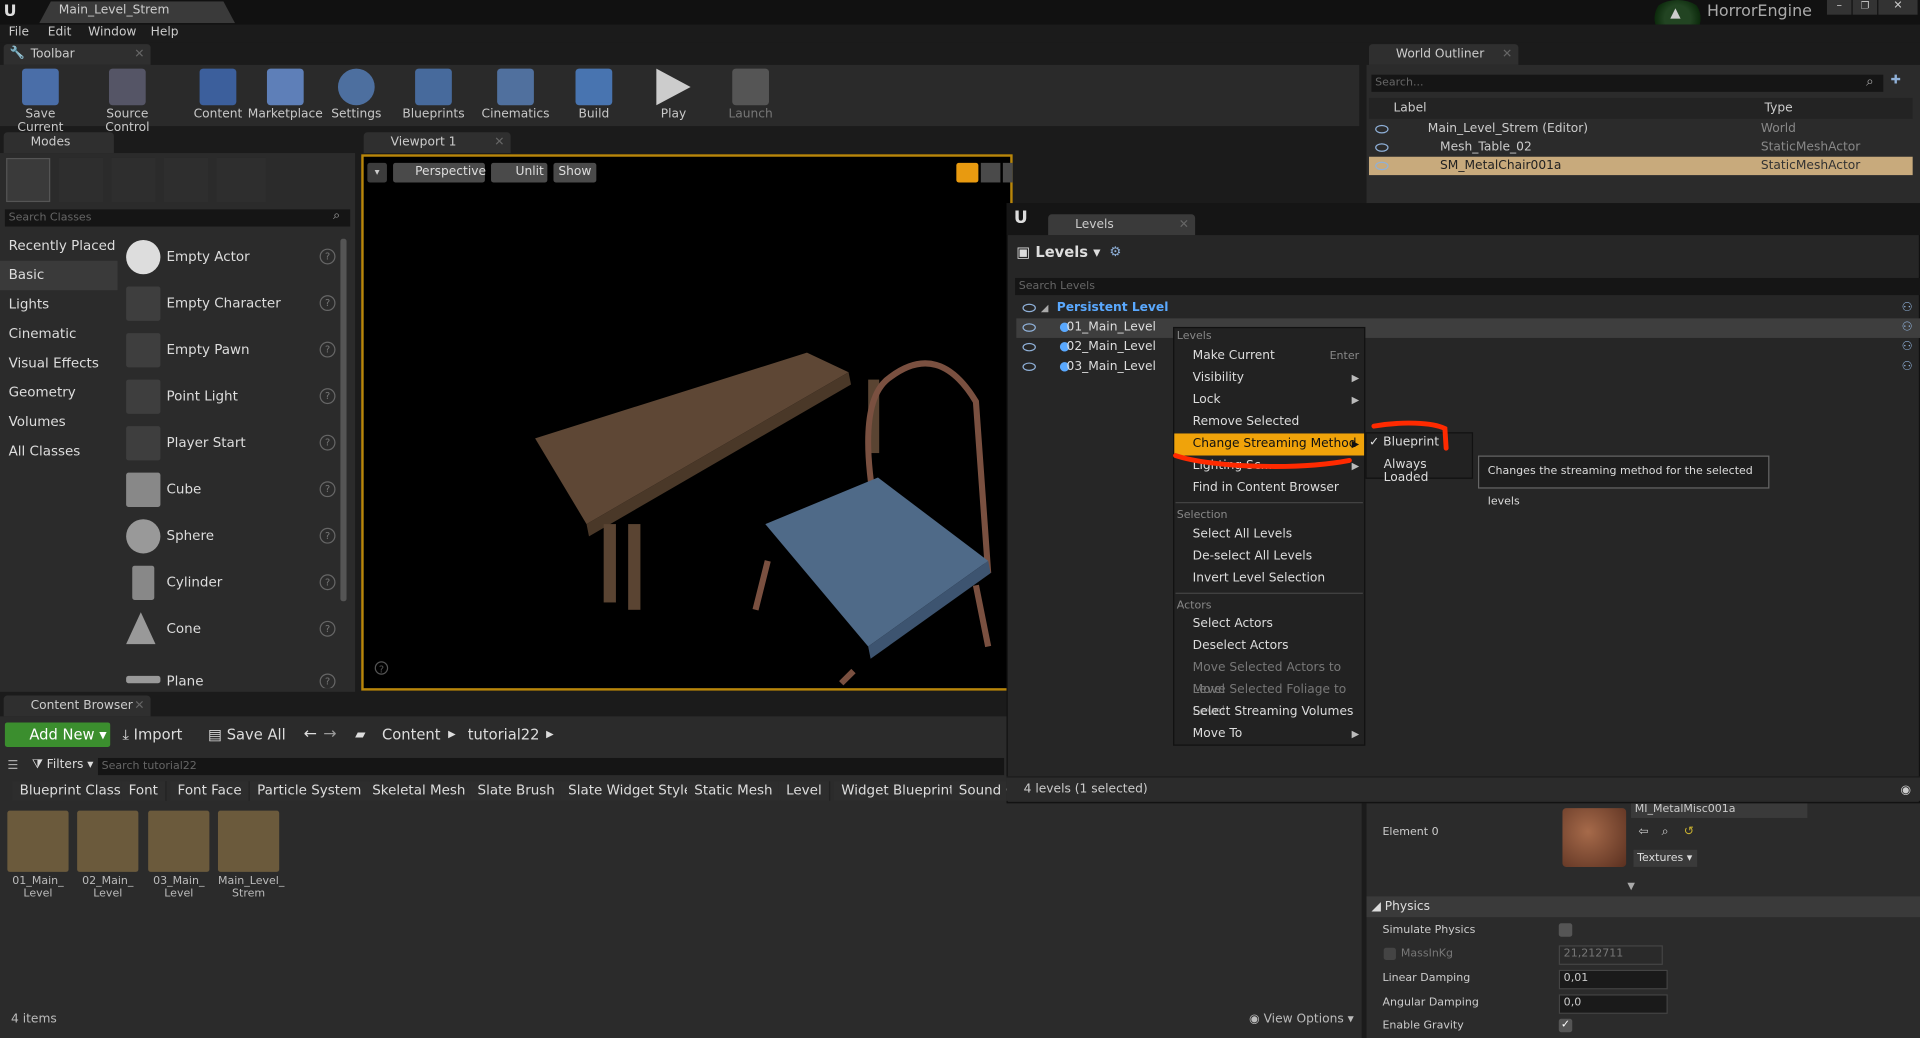 Image resolution: width=1920 pixels, height=1038 pixels. What do you see at coordinates (411, 734) in the screenshot?
I see `path-content: Content` at bounding box center [411, 734].